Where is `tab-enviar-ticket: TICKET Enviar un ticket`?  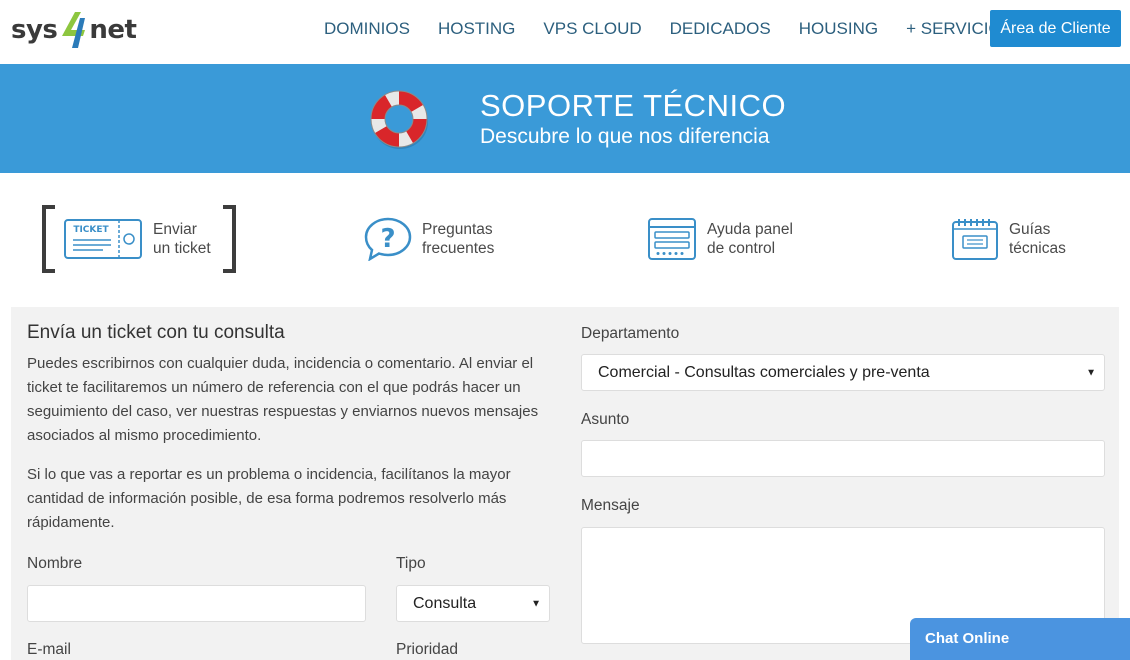
tab-enviar-ticket: TICKET Enviar un ticket is located at coordinates (137, 239).